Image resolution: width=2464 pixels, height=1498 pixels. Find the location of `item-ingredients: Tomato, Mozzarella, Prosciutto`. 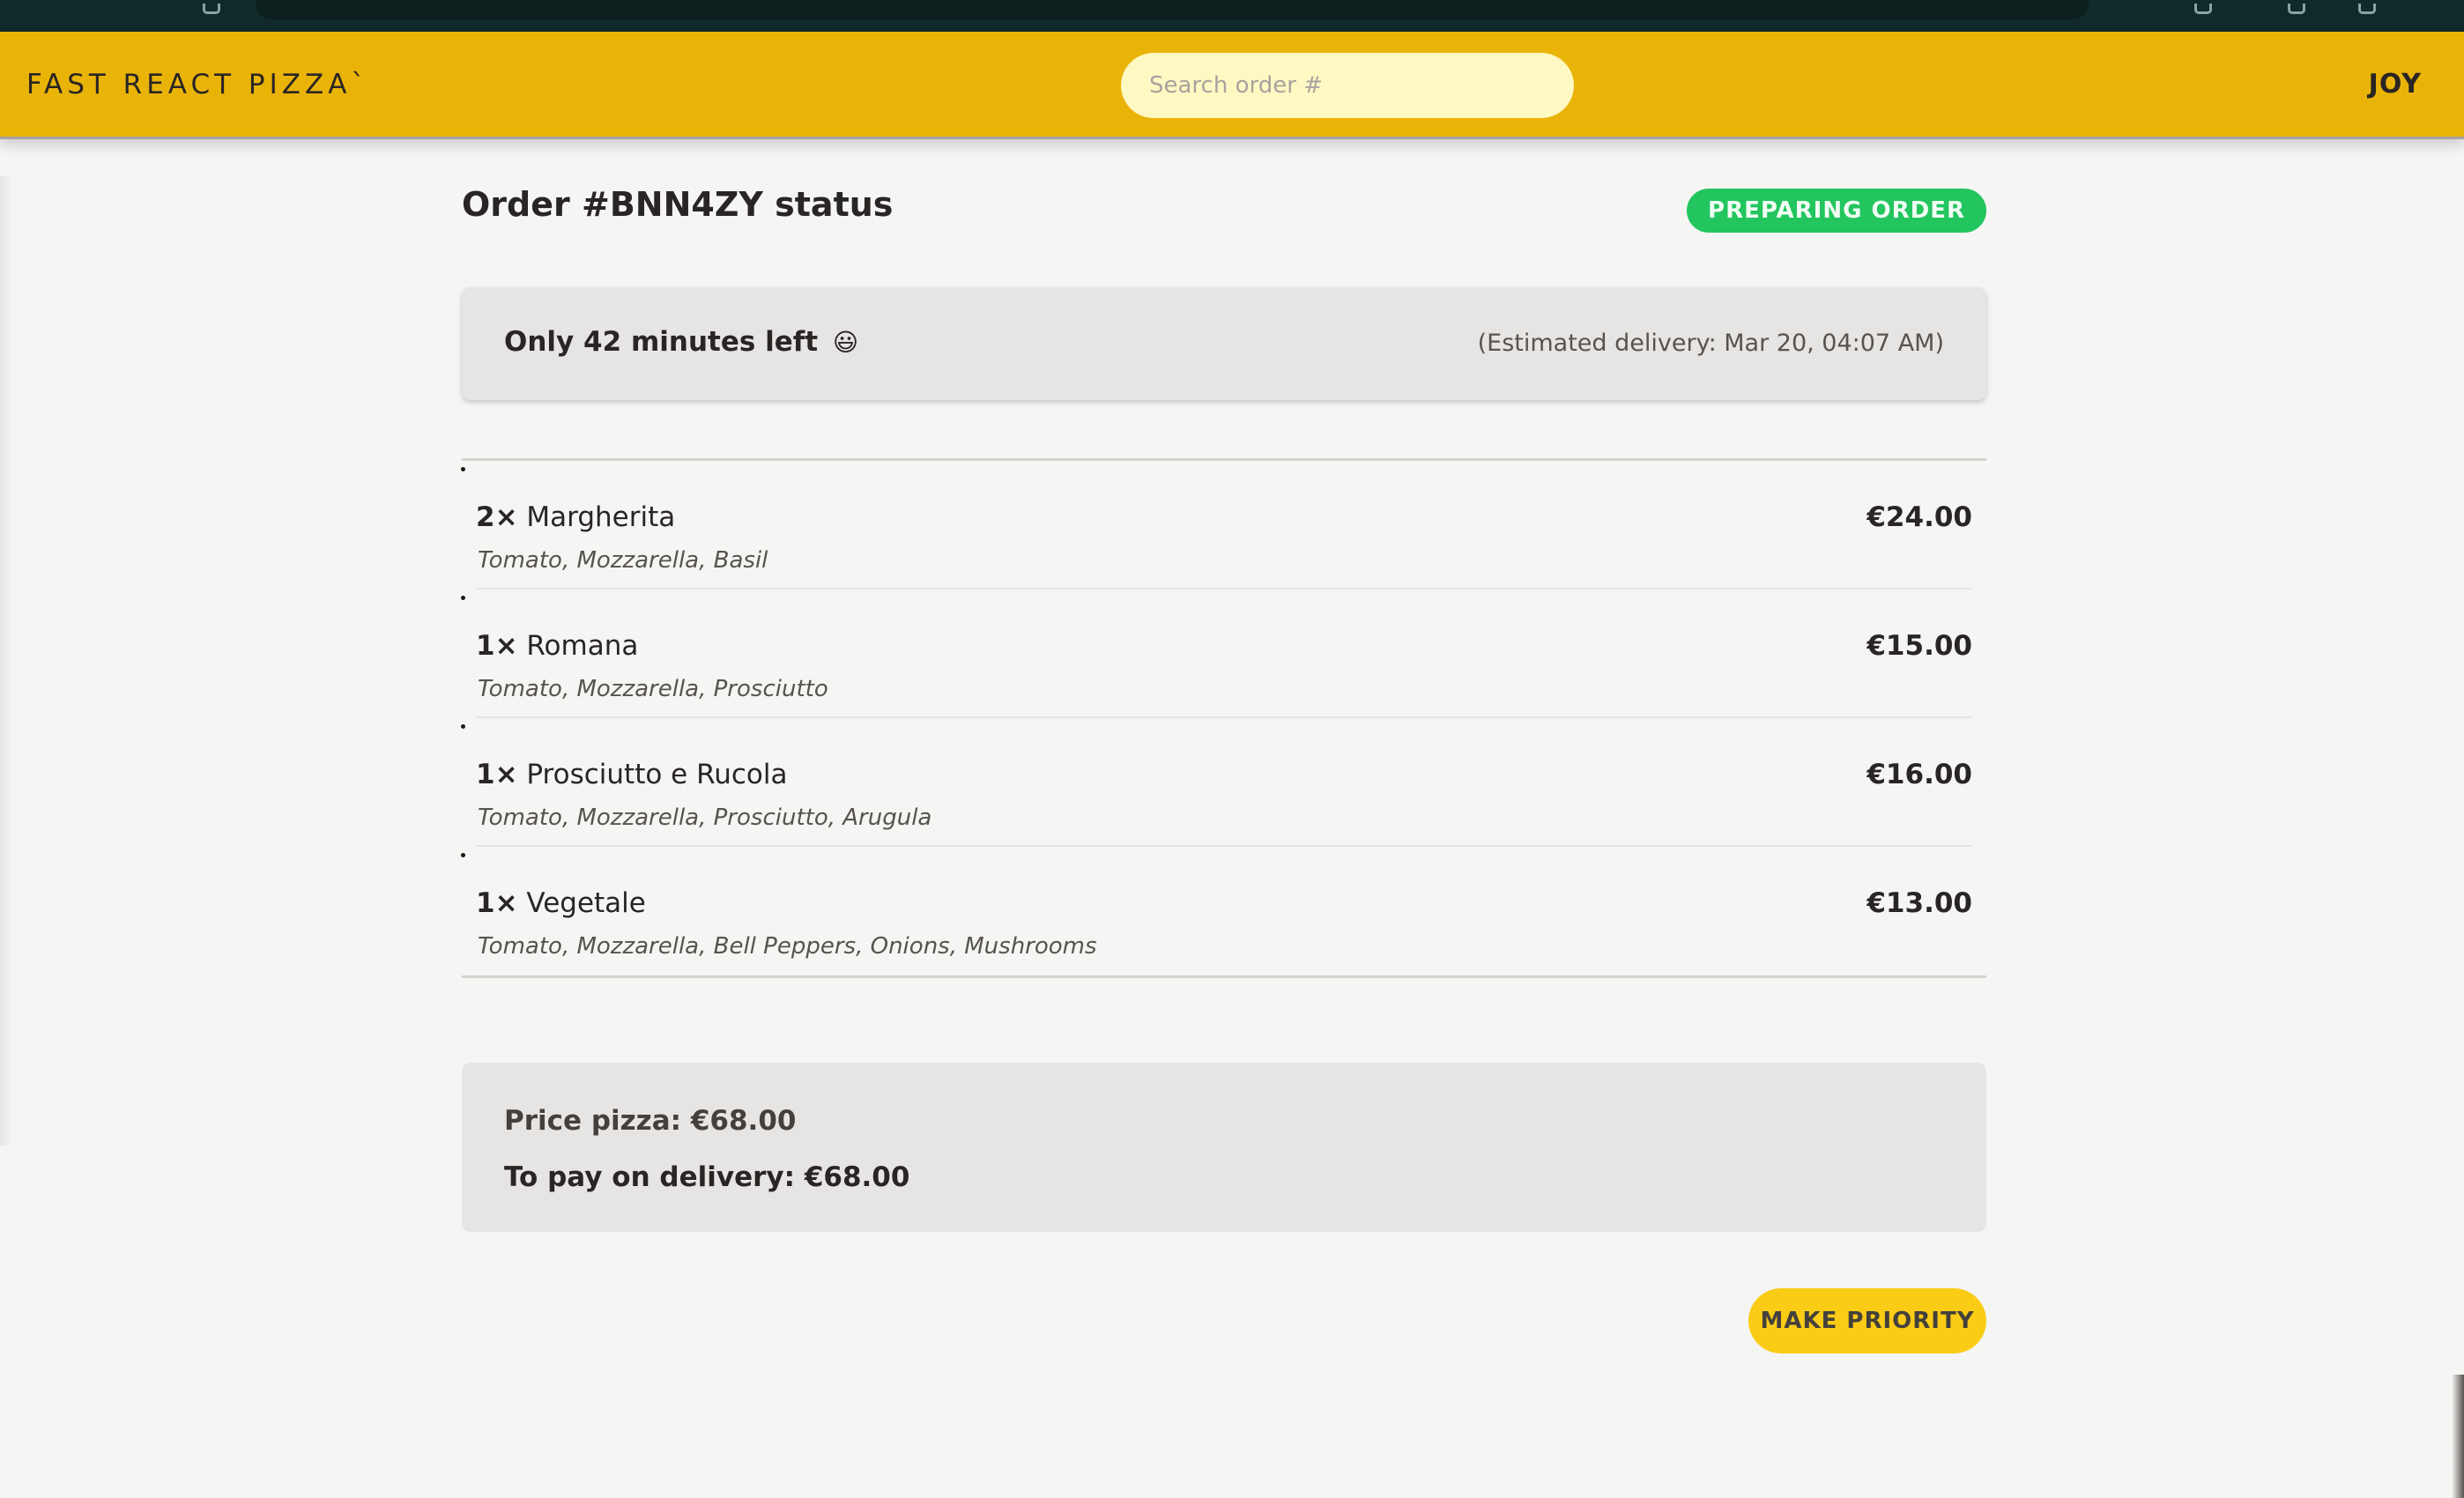

item-ingredients: Tomato, Mozzarella, Prosciutto is located at coordinates (653, 689).